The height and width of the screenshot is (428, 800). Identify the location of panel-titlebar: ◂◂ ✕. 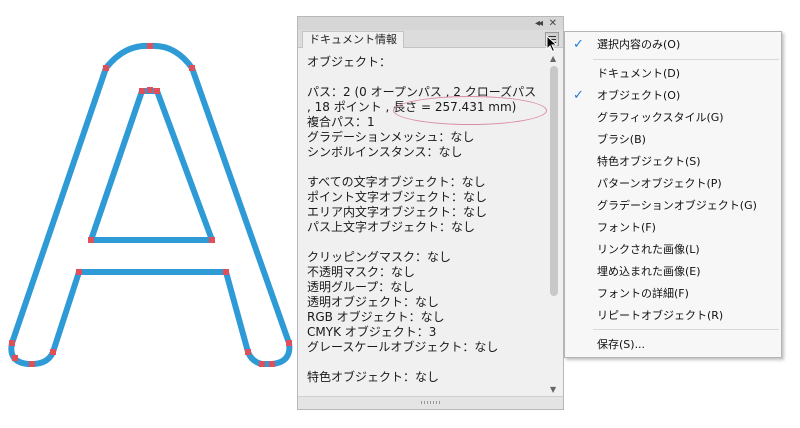
(430, 24).